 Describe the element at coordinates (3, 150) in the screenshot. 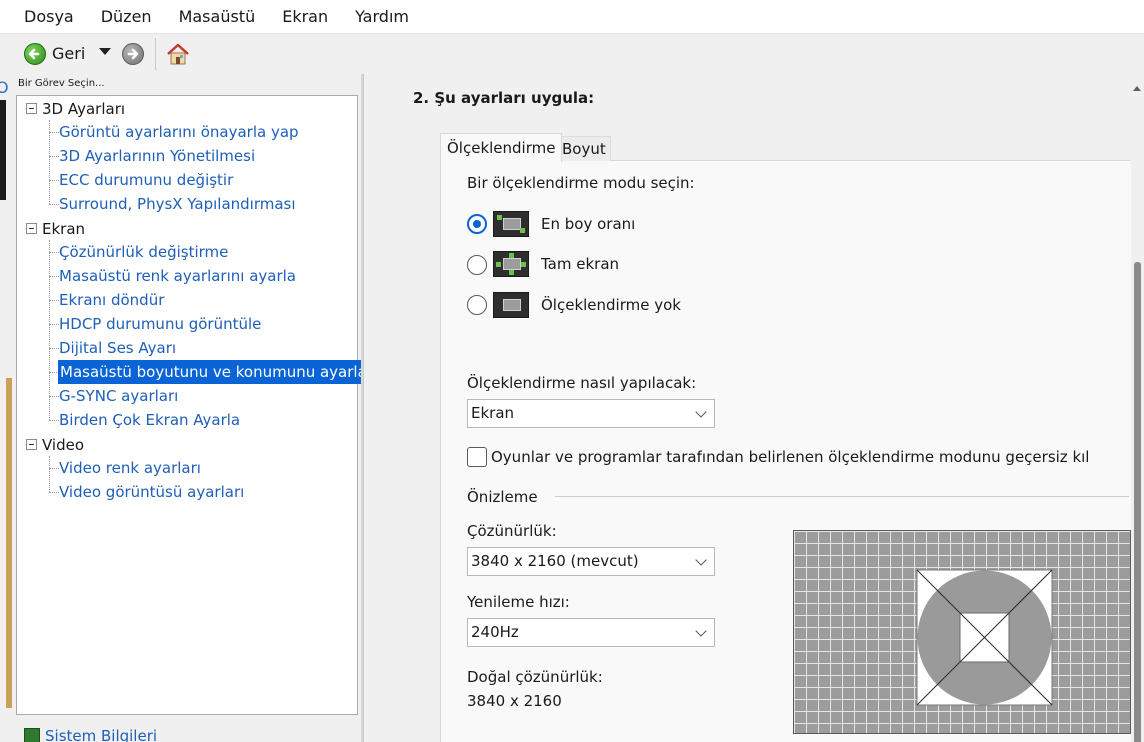

I see `left-edge-strip` at that location.